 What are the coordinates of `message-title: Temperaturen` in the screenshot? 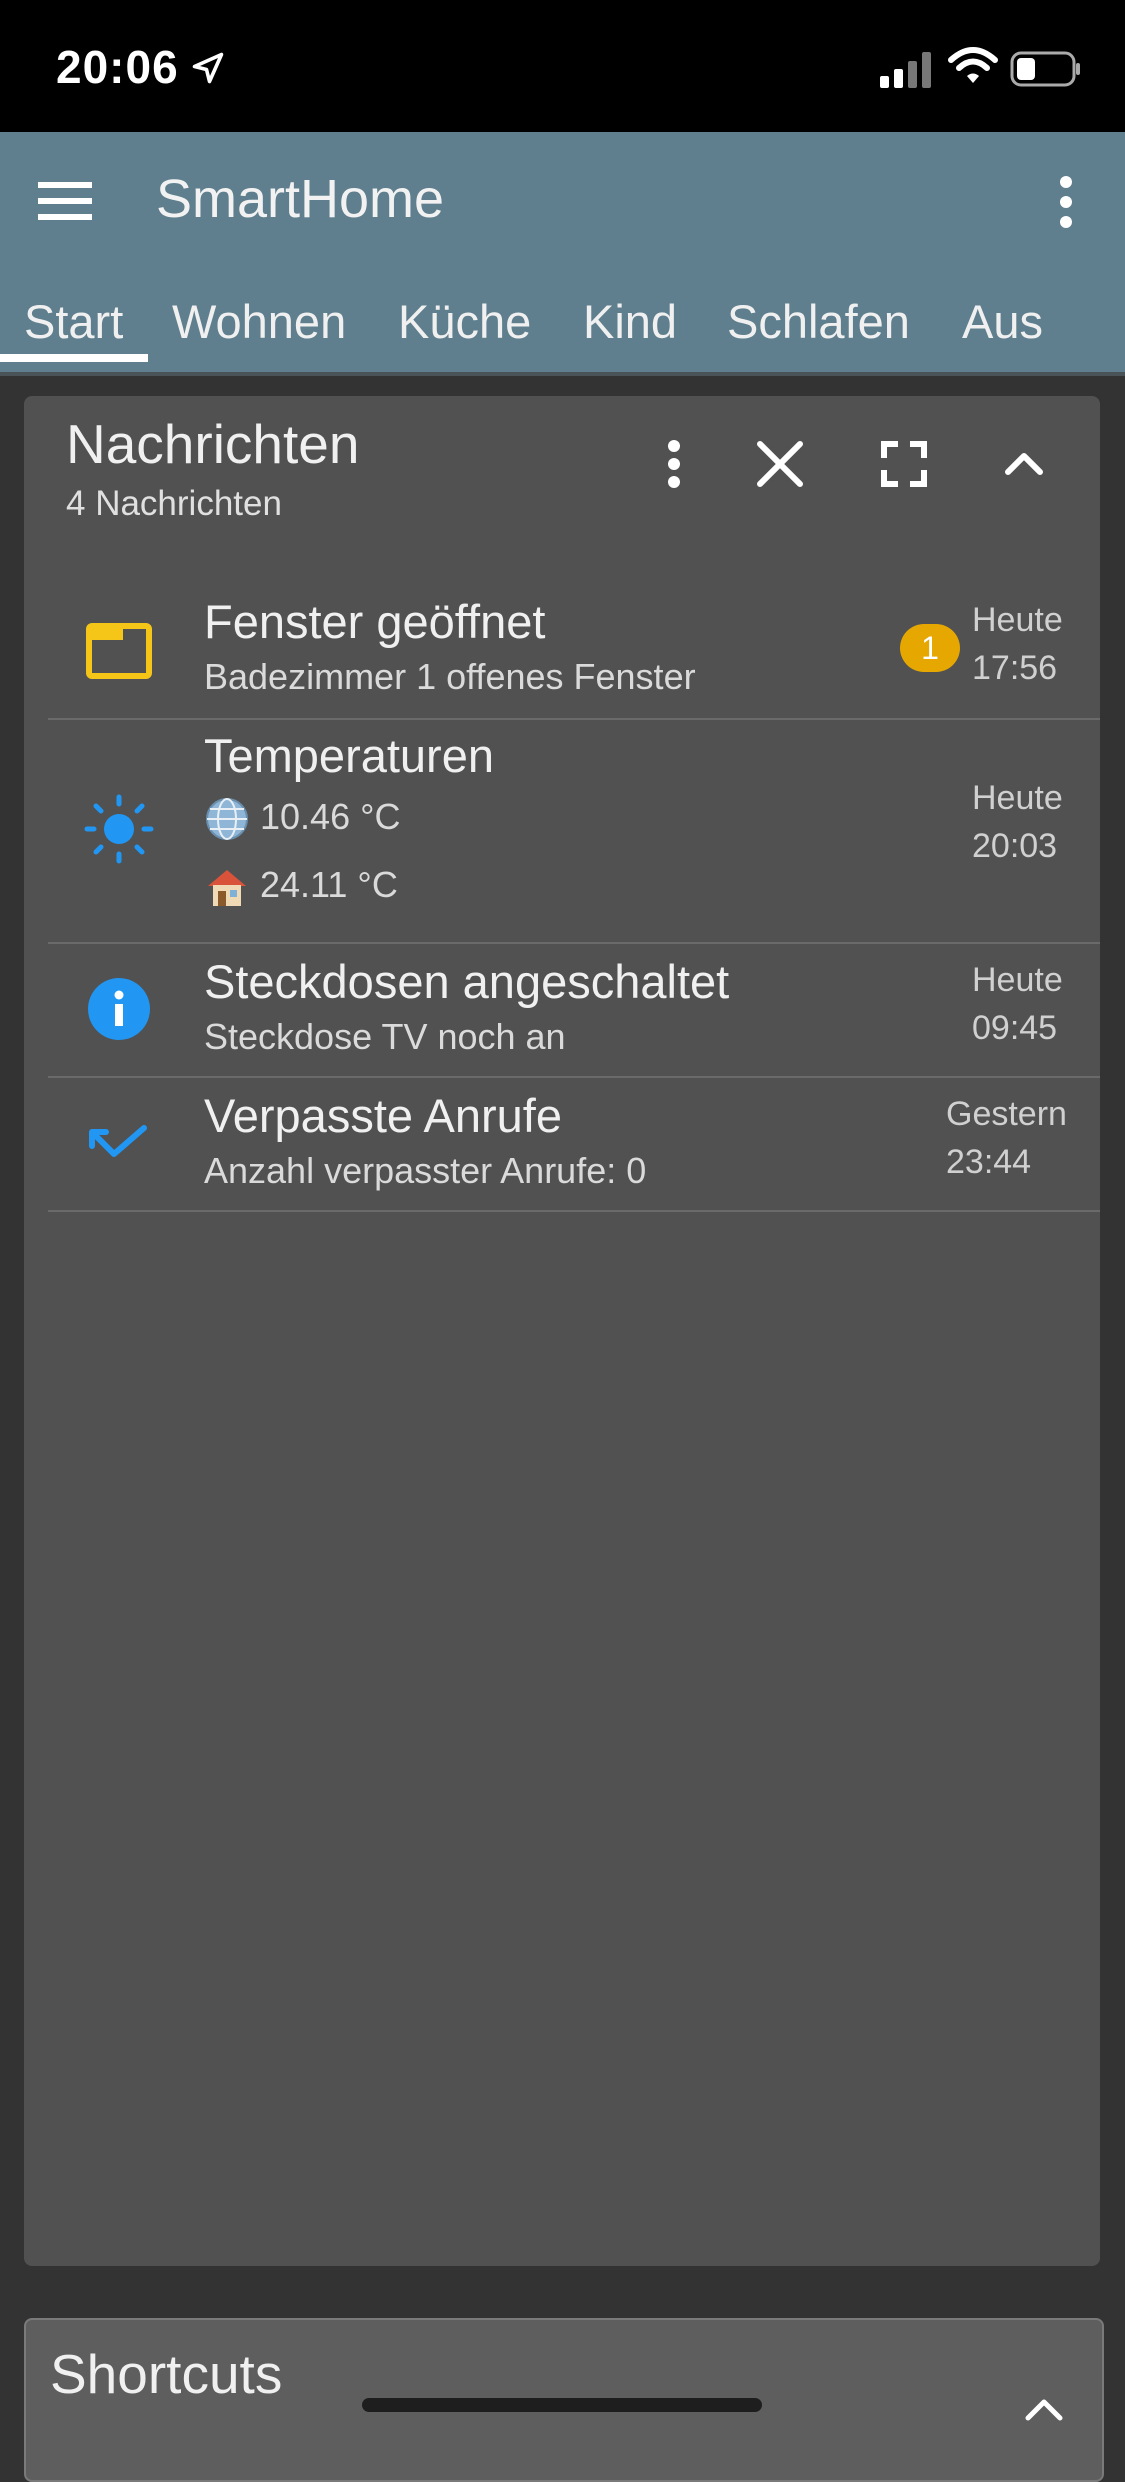 It's located at (349, 755).